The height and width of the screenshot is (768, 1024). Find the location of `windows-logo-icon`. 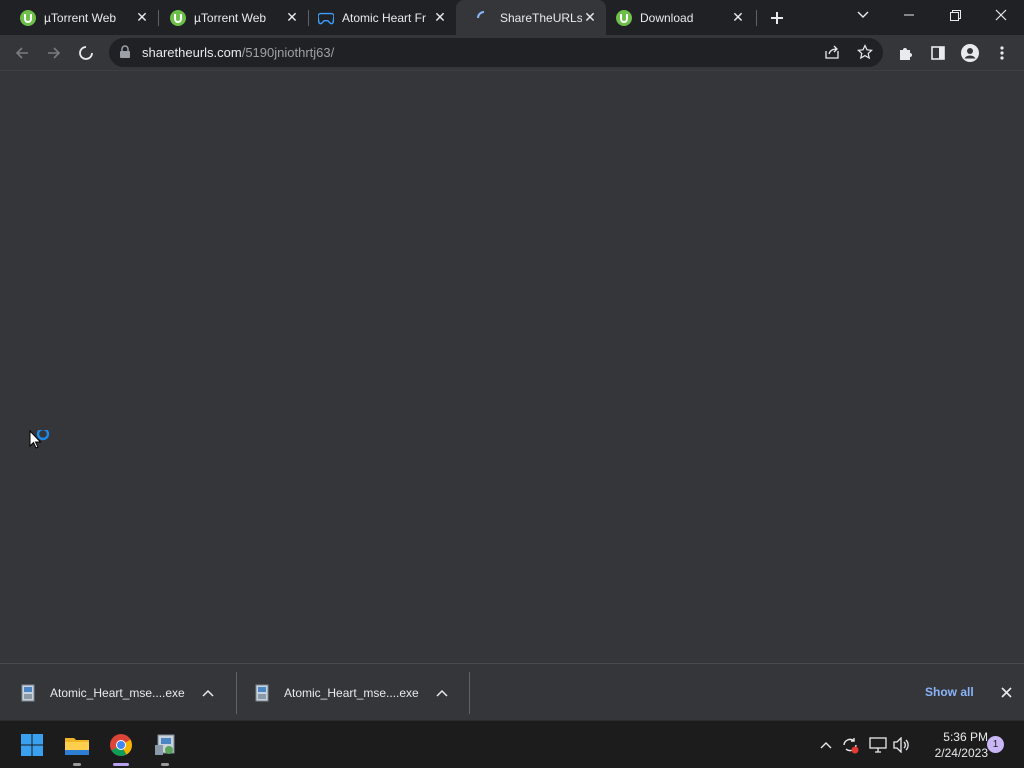

windows-logo-icon is located at coordinates (32, 745).